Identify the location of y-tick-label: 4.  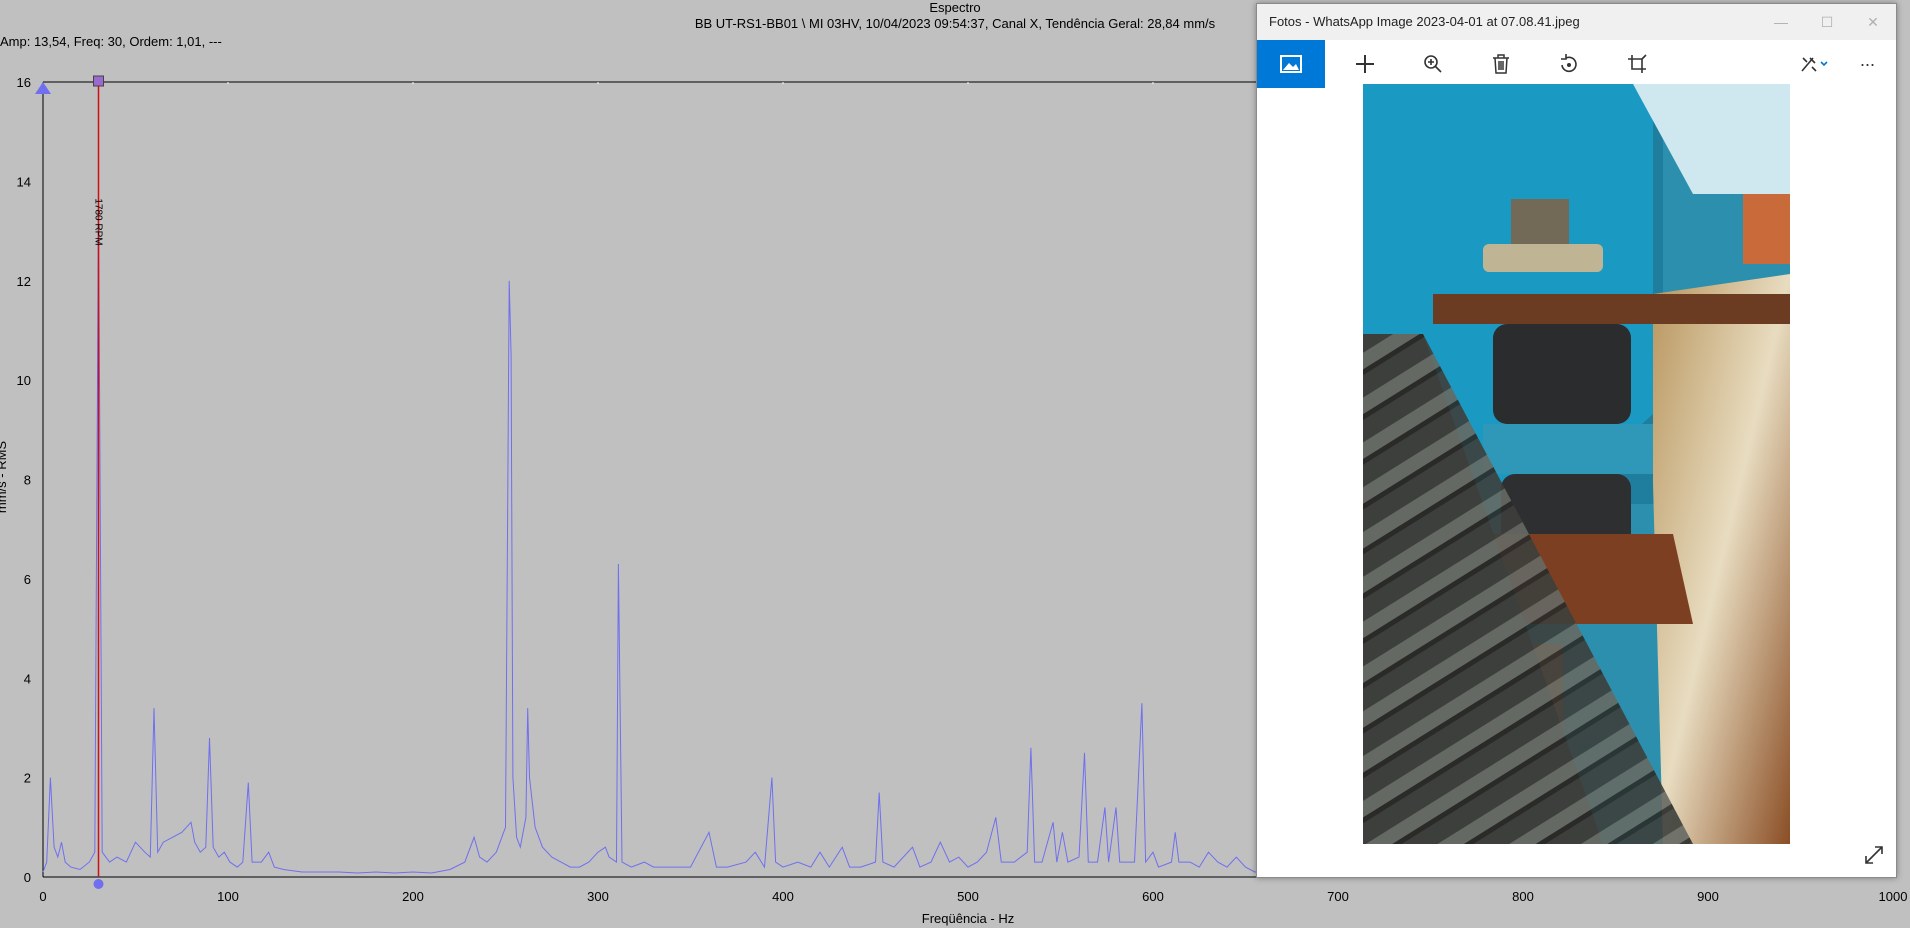
(27, 678).